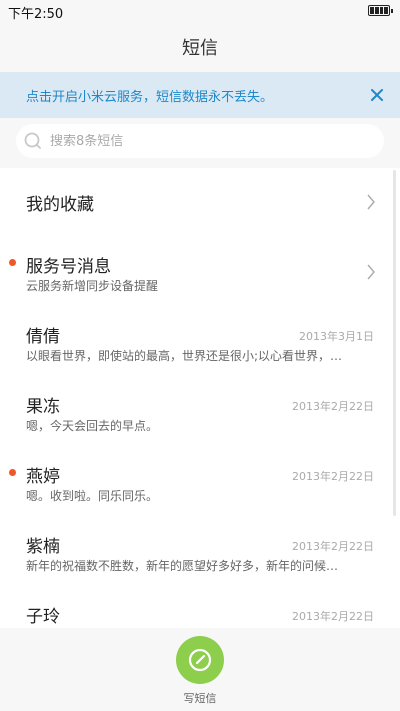 This screenshot has height=711, width=400. What do you see at coordinates (394, 343) in the screenshot?
I see `scrollbar` at bounding box center [394, 343].